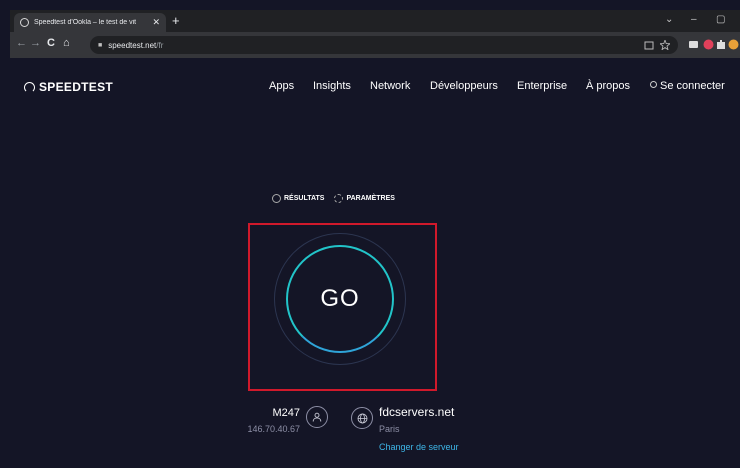 This screenshot has width=740, height=468. I want to click on bookmark-star-icon, so click(665, 45).